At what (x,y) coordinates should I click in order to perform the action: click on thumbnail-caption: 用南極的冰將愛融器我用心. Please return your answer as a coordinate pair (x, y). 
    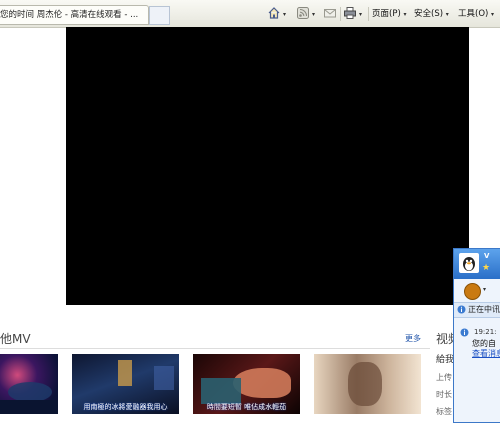
    Looking at the image, I should click on (125, 407).